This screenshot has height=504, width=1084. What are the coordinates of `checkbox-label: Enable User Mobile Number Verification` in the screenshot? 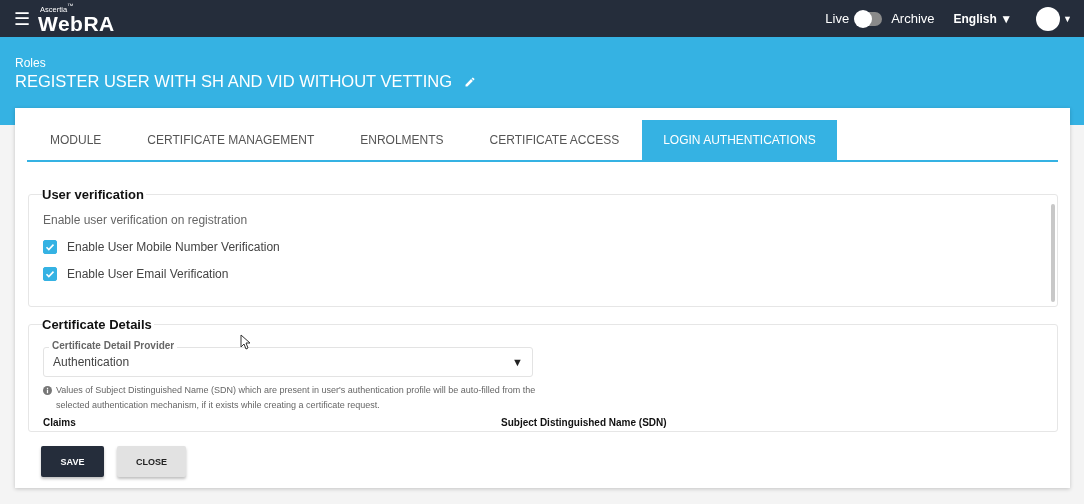 It's located at (173, 247).